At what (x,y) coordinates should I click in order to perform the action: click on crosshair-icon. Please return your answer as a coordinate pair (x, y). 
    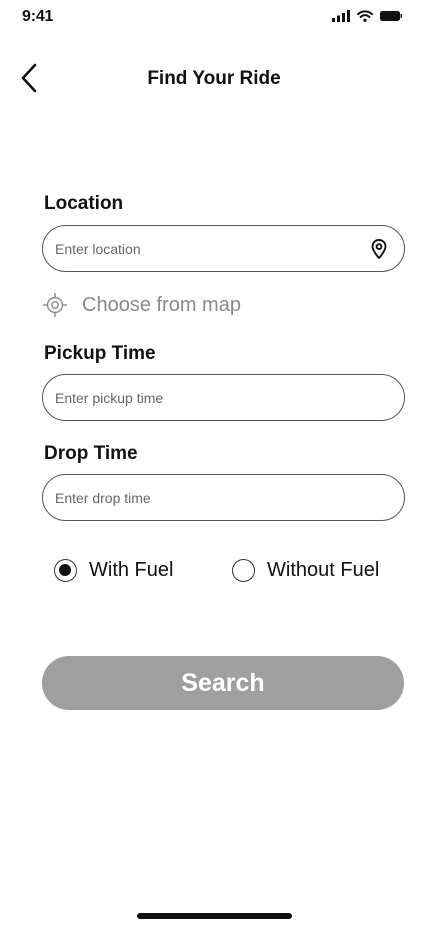
    Looking at the image, I should click on (55, 305).